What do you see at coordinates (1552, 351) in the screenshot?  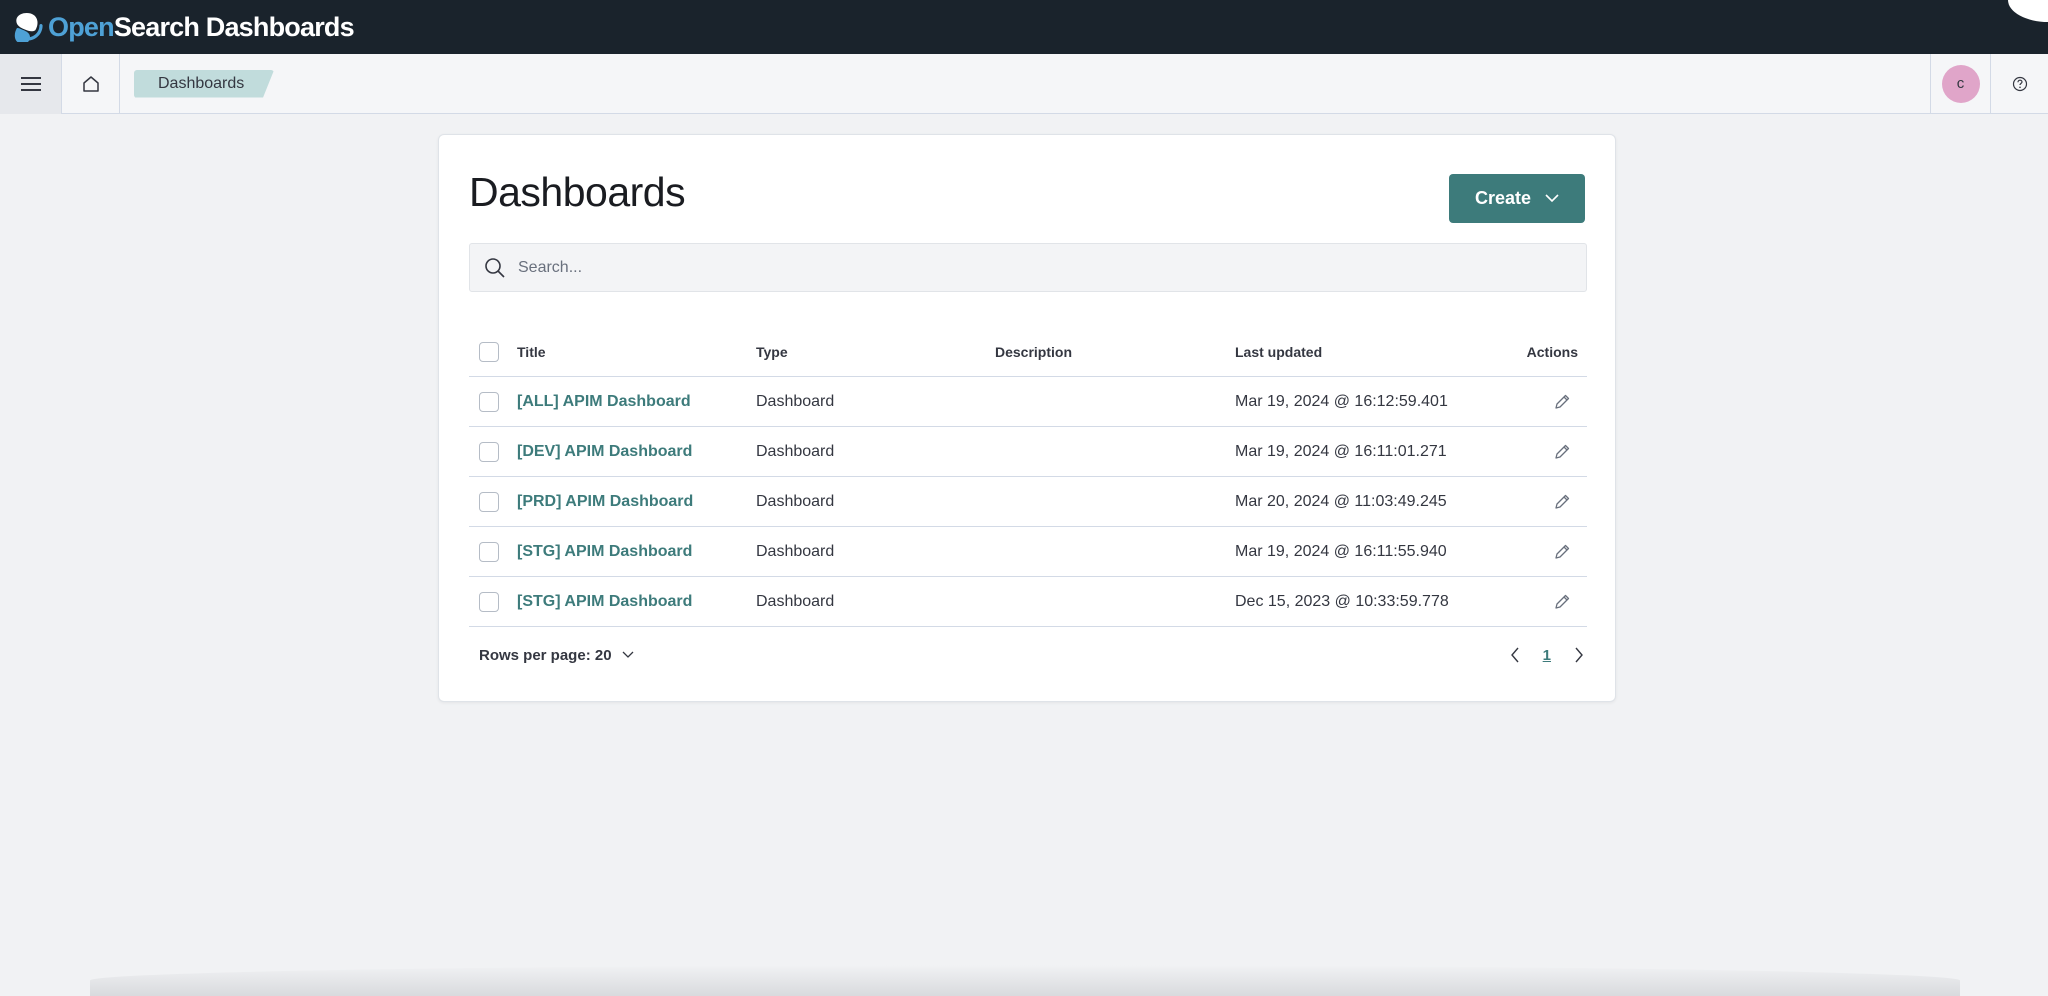 I see `column-header-actions: Actions` at bounding box center [1552, 351].